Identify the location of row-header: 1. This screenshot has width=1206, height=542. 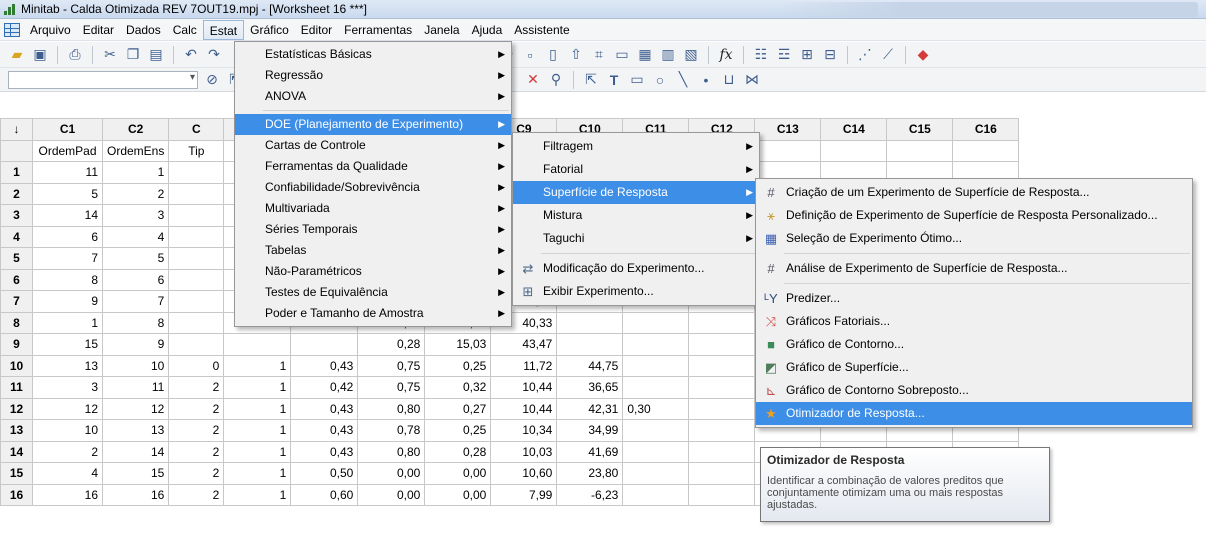
(16, 172).